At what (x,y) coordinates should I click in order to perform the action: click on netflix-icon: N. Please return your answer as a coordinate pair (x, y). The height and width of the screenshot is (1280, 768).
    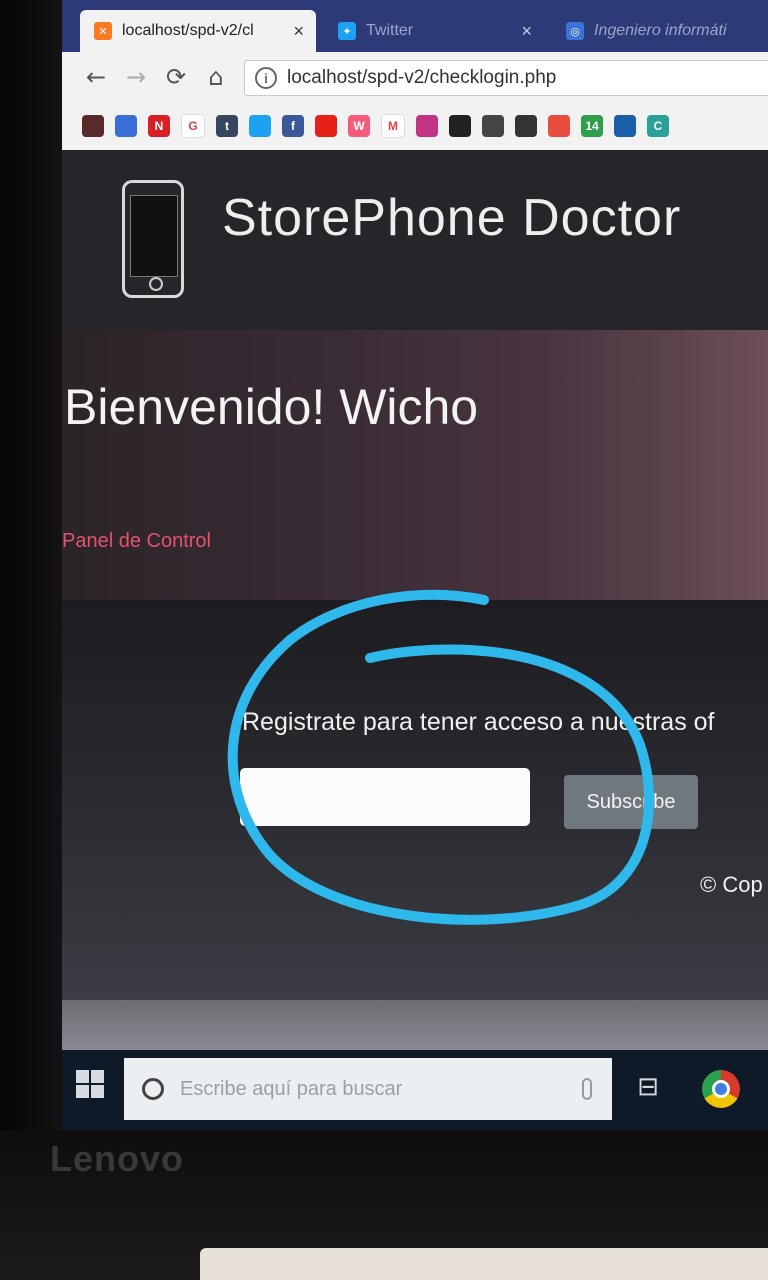
    Looking at the image, I should click on (159, 126).